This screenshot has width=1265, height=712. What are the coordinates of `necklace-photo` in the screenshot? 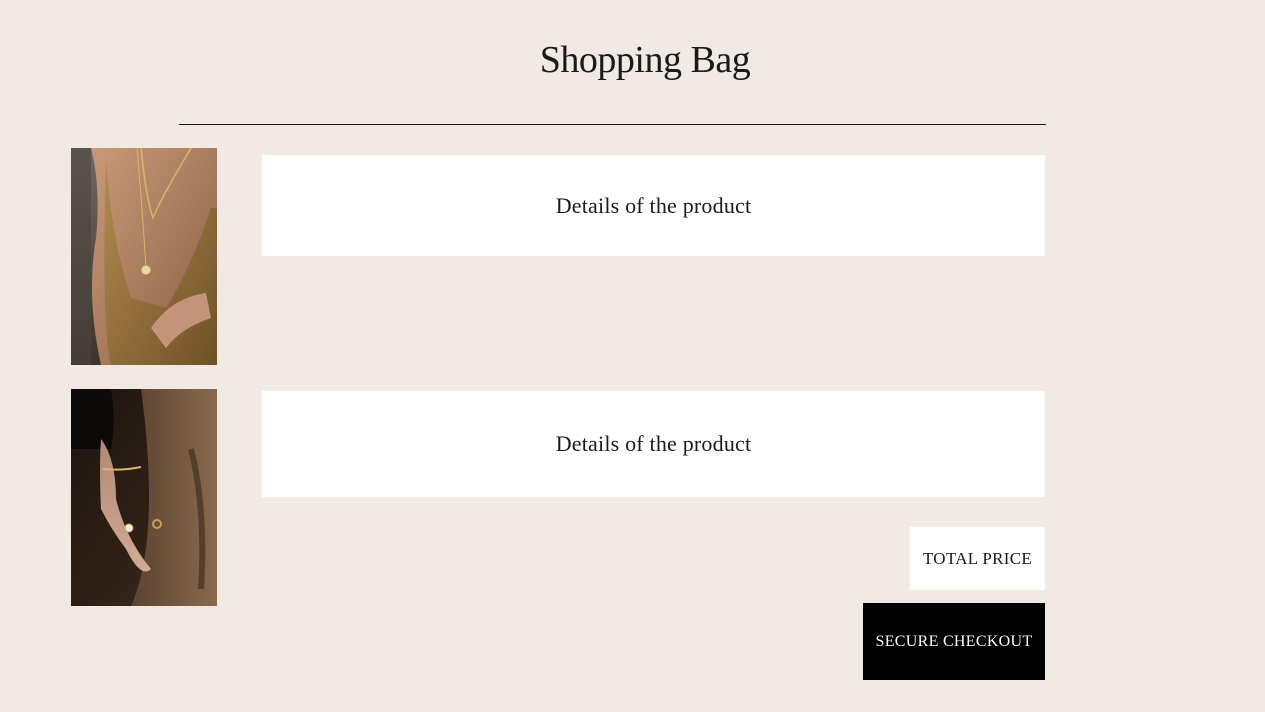 It's located at (144, 256).